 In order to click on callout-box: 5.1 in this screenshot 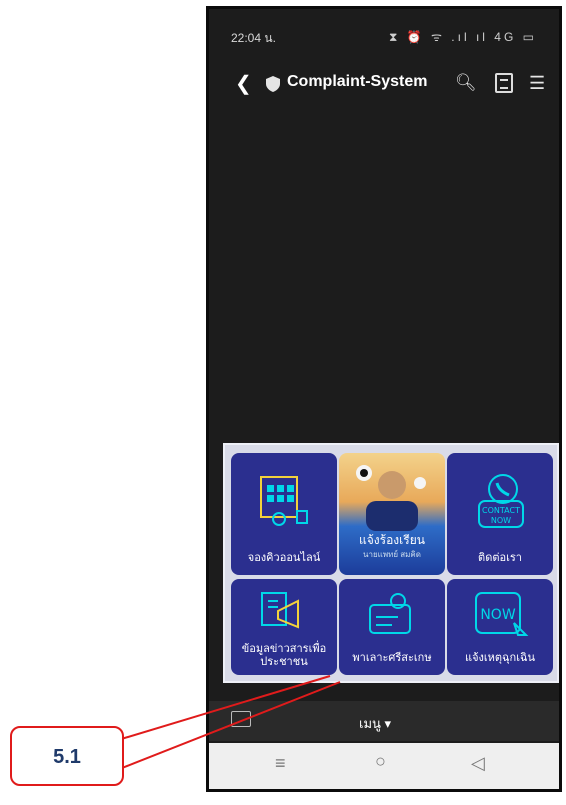, I will do `click(67, 756)`.